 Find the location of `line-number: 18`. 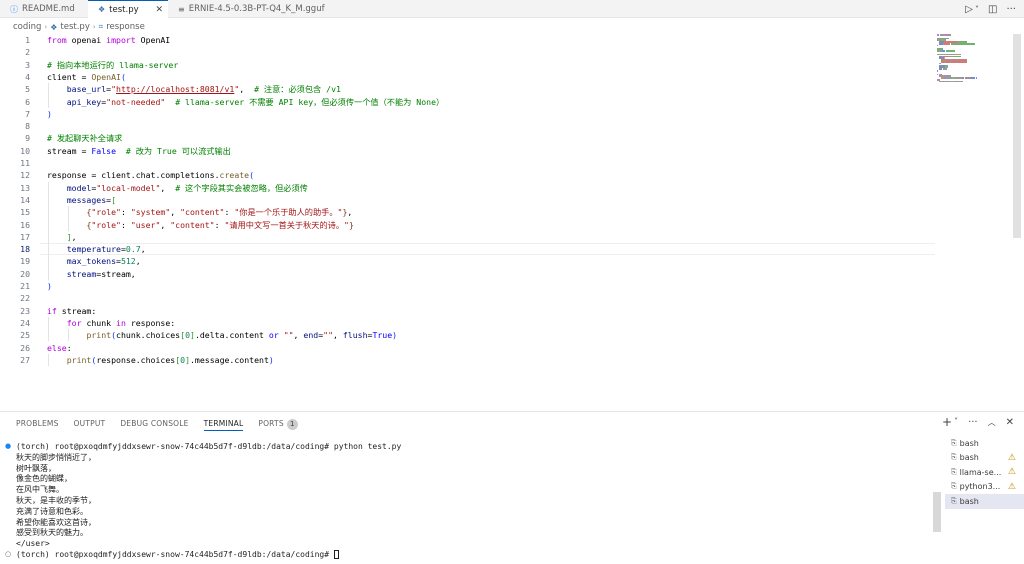

line-number: 18 is located at coordinates (25, 249).